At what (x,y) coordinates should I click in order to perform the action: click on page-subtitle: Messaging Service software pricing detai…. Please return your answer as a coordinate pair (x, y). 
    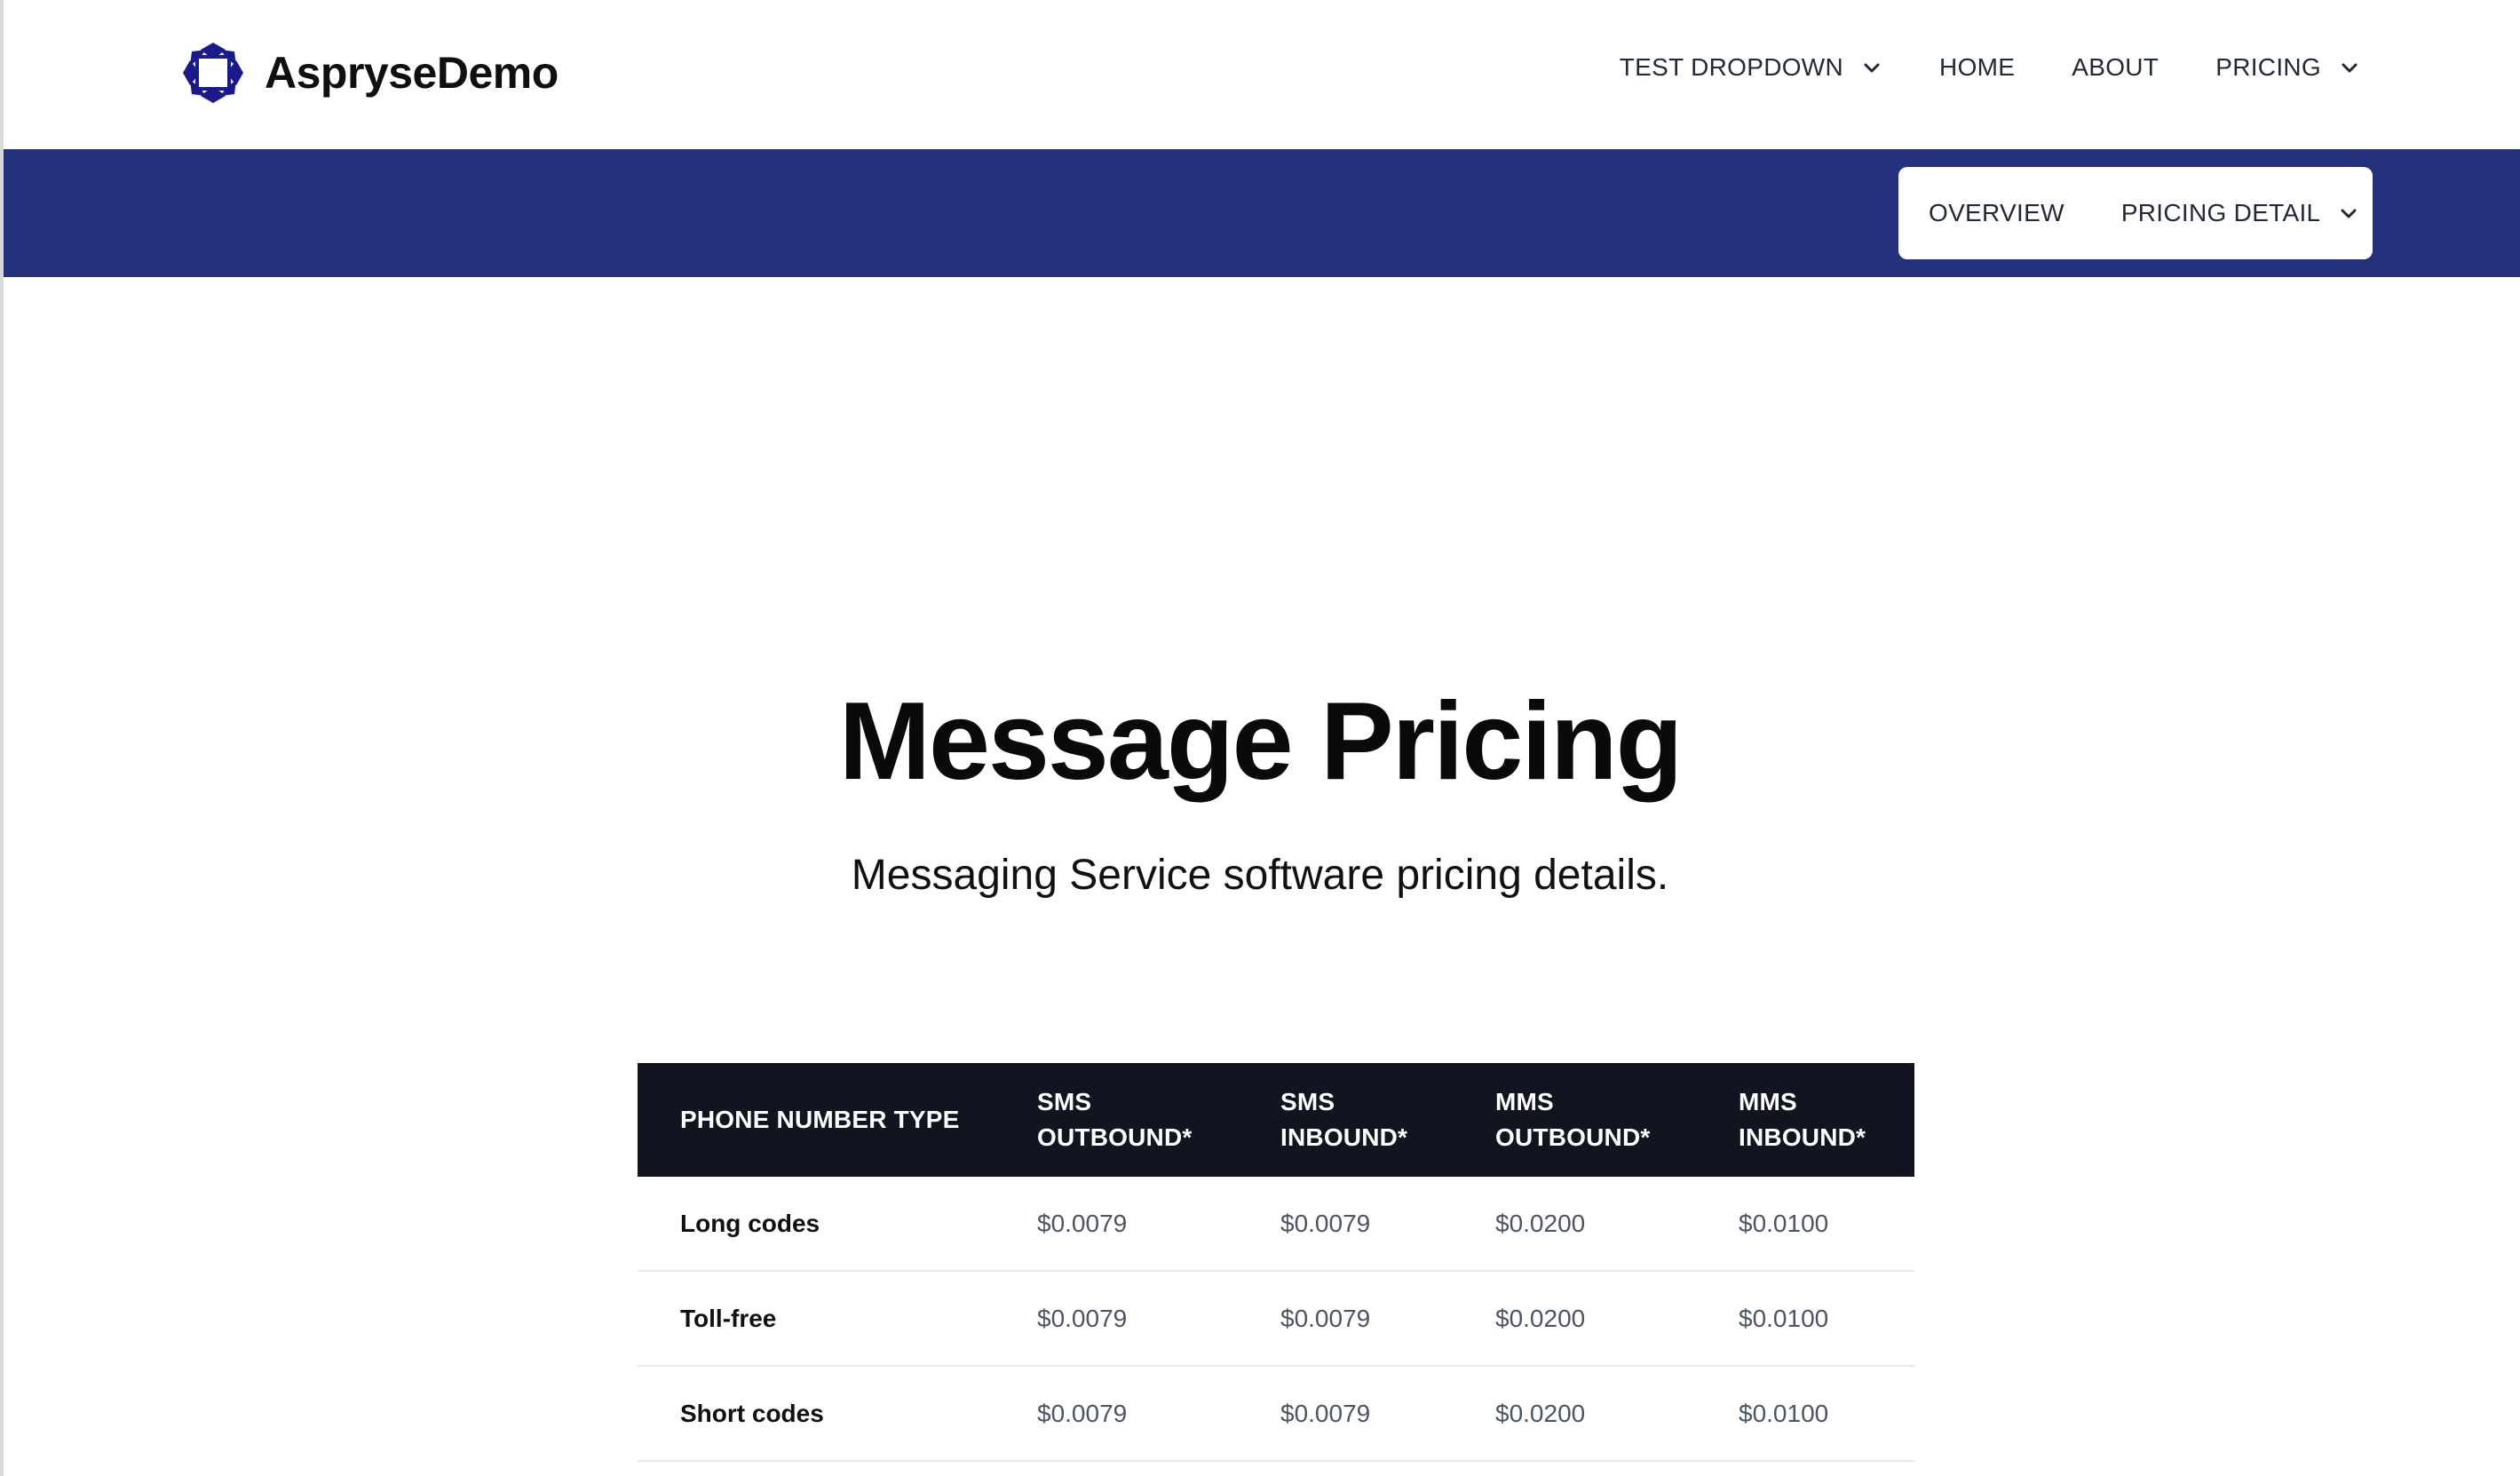
    Looking at the image, I should click on (1260, 875).